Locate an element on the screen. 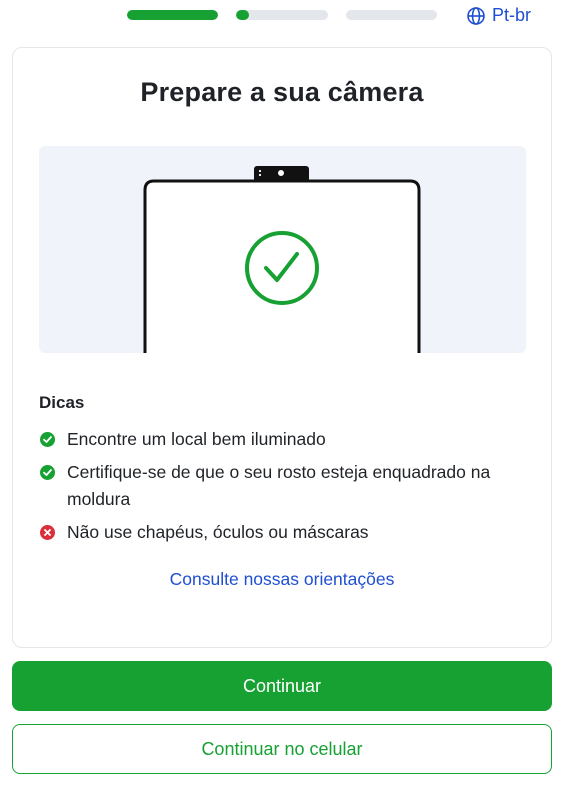 The width and height of the screenshot is (564, 788). phone-camera-illustration is located at coordinates (282, 259).